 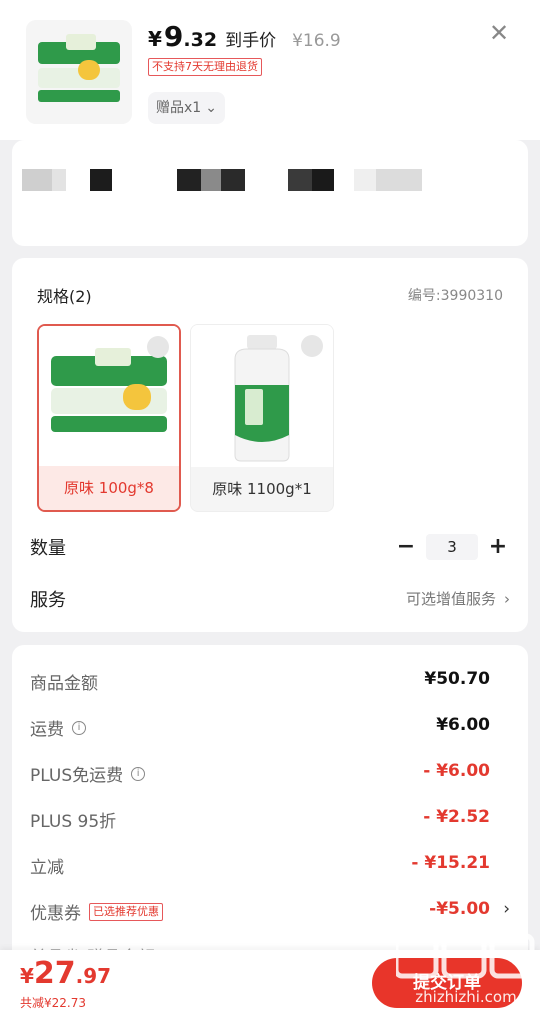 What do you see at coordinates (48, 548) in the screenshot?
I see `quantity-label: 数量` at bounding box center [48, 548].